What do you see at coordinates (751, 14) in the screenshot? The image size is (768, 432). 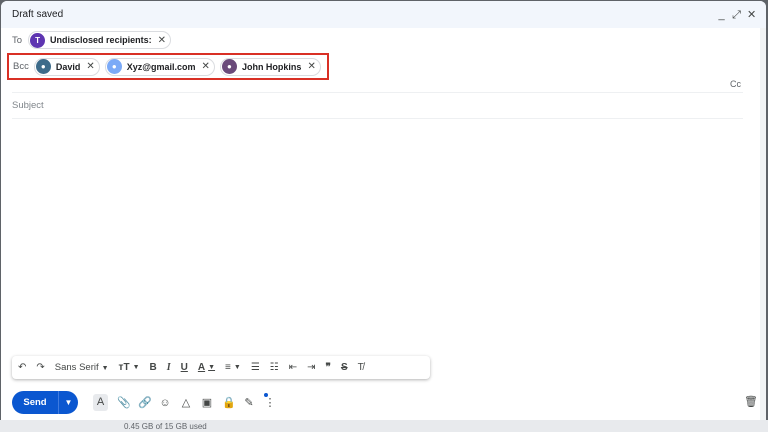 I see `close-icon: ✕` at bounding box center [751, 14].